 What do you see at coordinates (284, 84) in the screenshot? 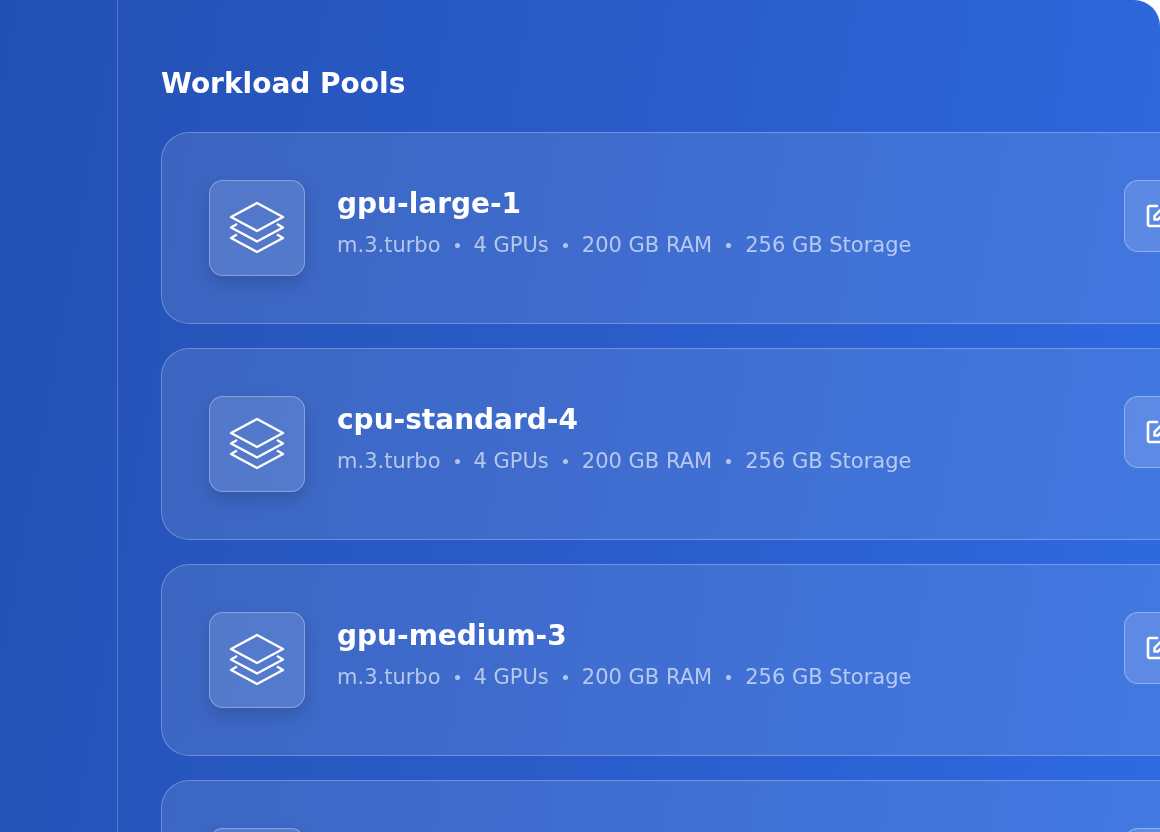
I see `section-title: Workload Pools` at bounding box center [284, 84].